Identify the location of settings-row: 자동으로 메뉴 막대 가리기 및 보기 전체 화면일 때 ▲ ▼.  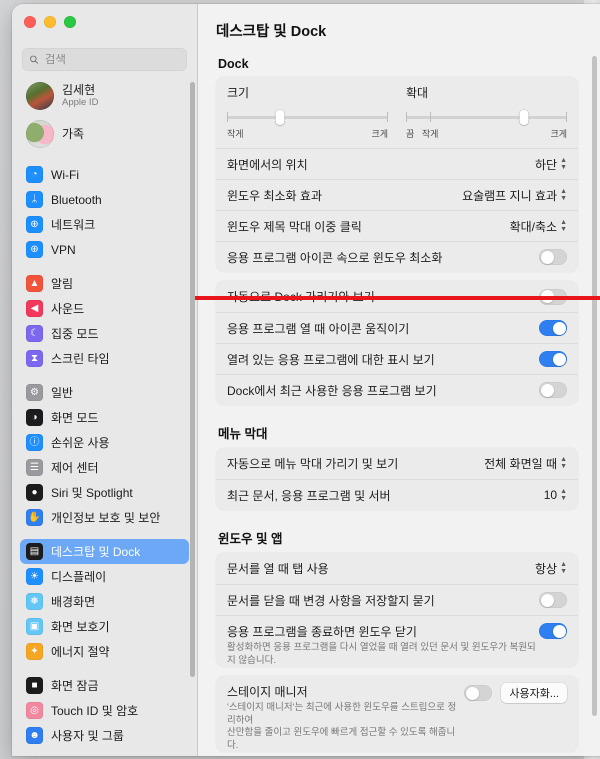
(397, 463).